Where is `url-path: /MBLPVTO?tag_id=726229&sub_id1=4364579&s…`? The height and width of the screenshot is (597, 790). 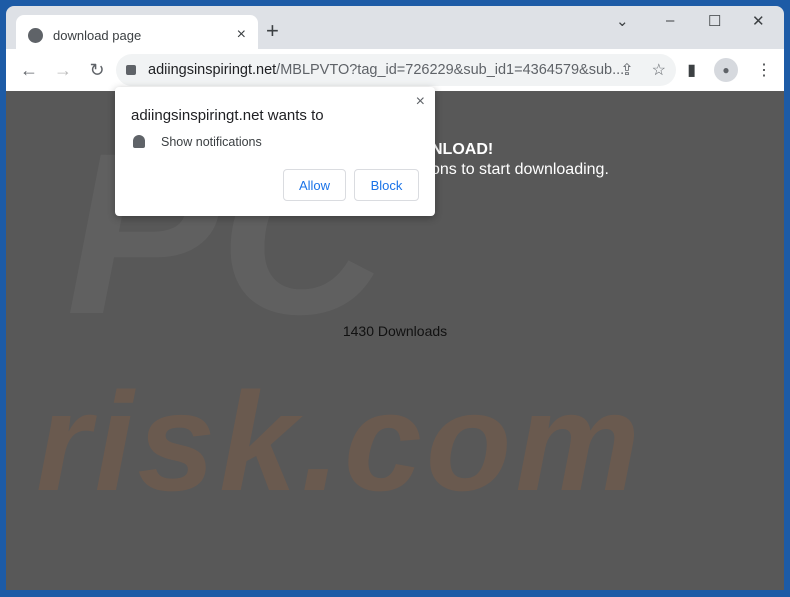 url-path: /MBLPVTO?tag_id=726229&sub_id1=4364579&s… is located at coordinates (450, 70).